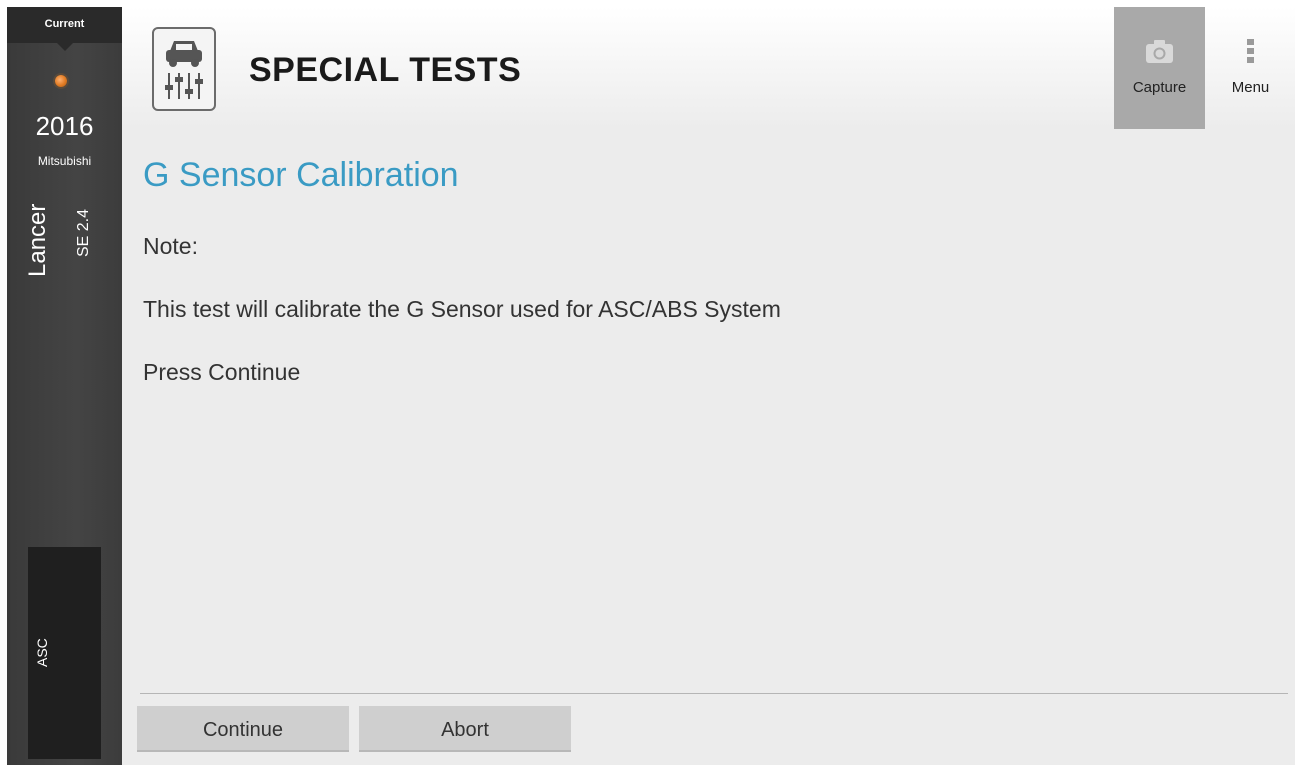 This screenshot has height=765, width=1301. I want to click on vehicle-model: Lancer, so click(37, 240).